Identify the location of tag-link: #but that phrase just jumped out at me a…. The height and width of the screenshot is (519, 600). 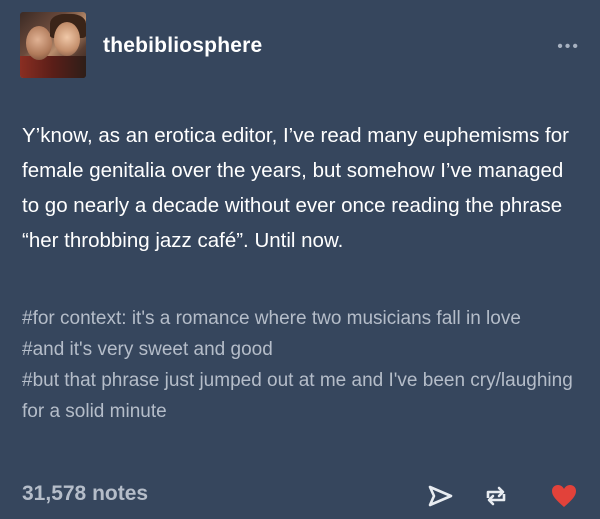
(302, 396).